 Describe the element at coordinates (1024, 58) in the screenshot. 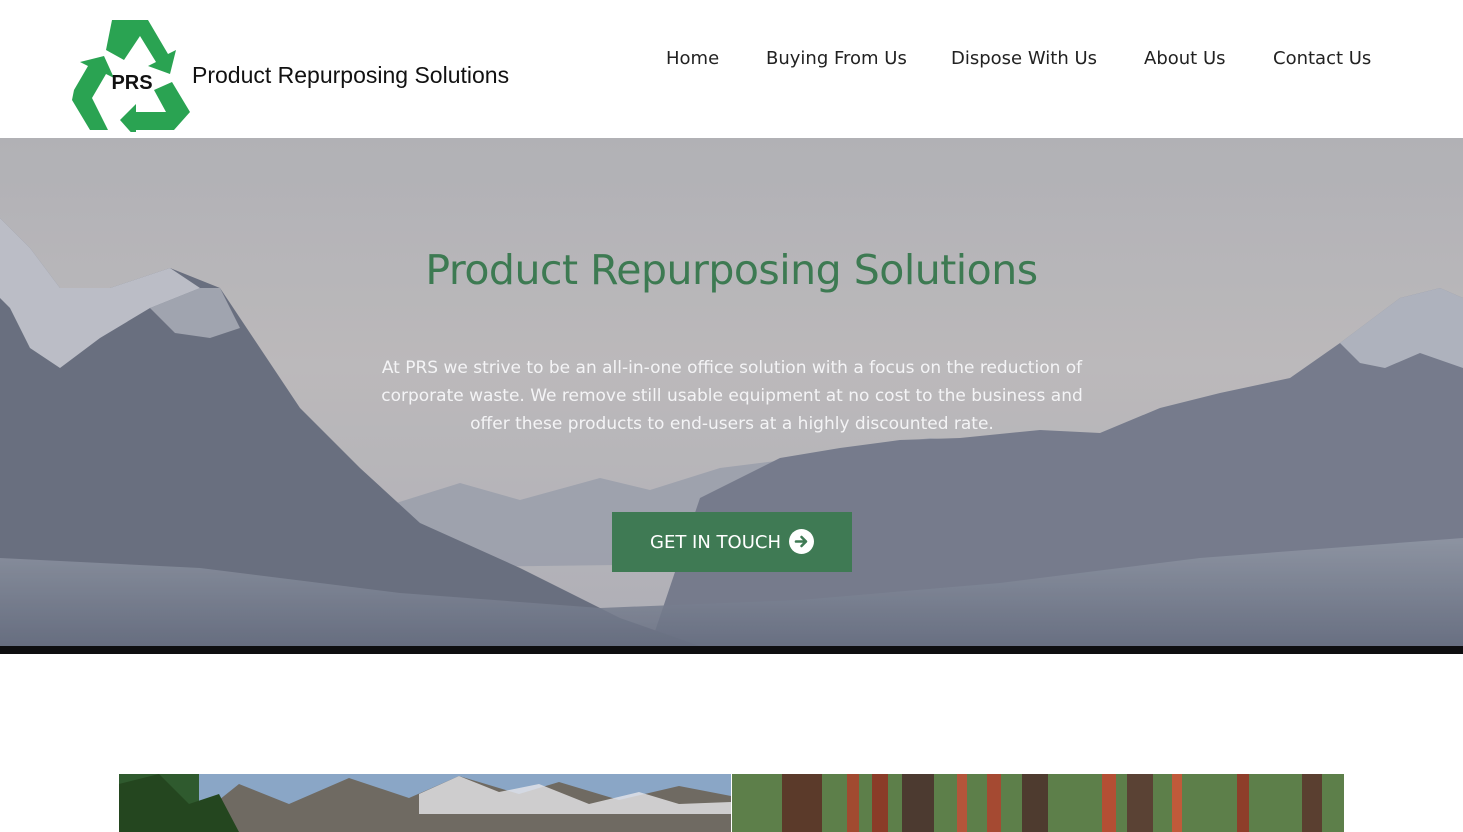

I see `nav-dispose-with-us: Dispose With Us` at that location.